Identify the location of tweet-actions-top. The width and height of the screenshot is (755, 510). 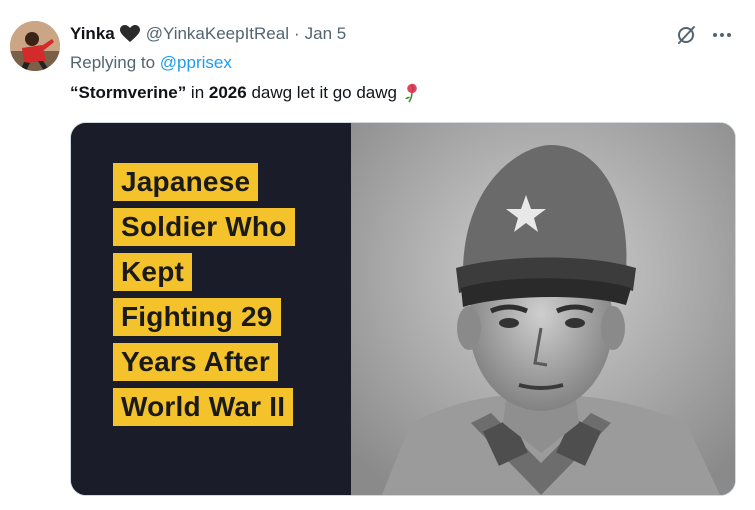
(704, 35).